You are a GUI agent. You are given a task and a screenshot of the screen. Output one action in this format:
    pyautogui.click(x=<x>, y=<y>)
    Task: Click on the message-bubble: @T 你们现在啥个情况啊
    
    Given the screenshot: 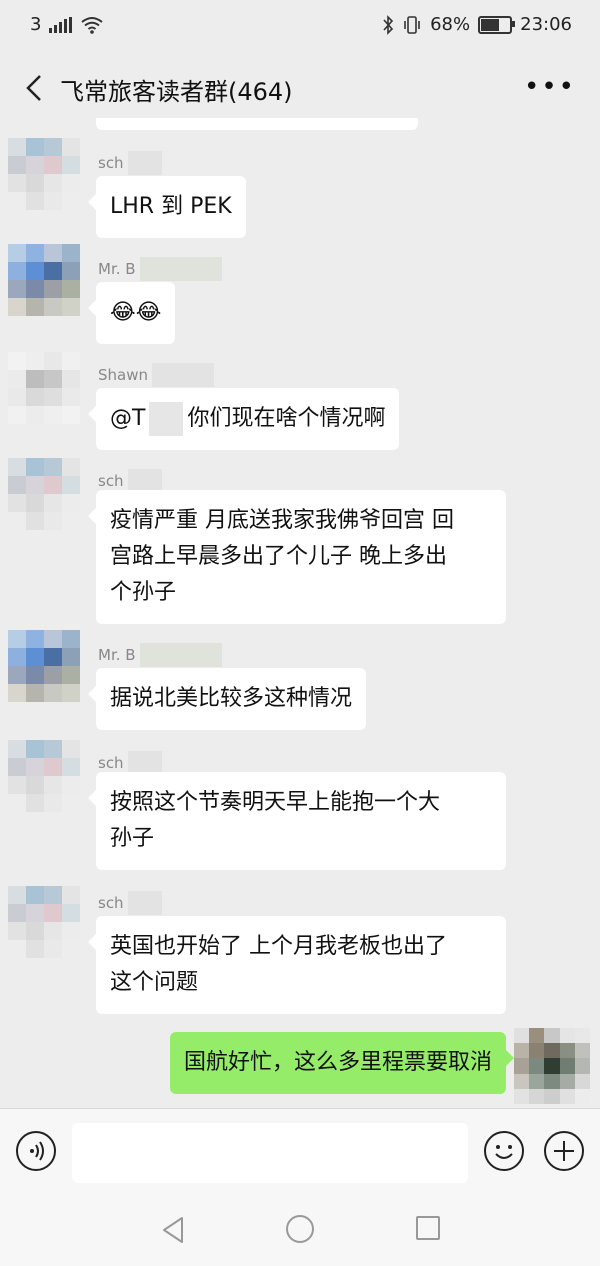 What is the action you would take?
    pyautogui.click(x=243, y=419)
    